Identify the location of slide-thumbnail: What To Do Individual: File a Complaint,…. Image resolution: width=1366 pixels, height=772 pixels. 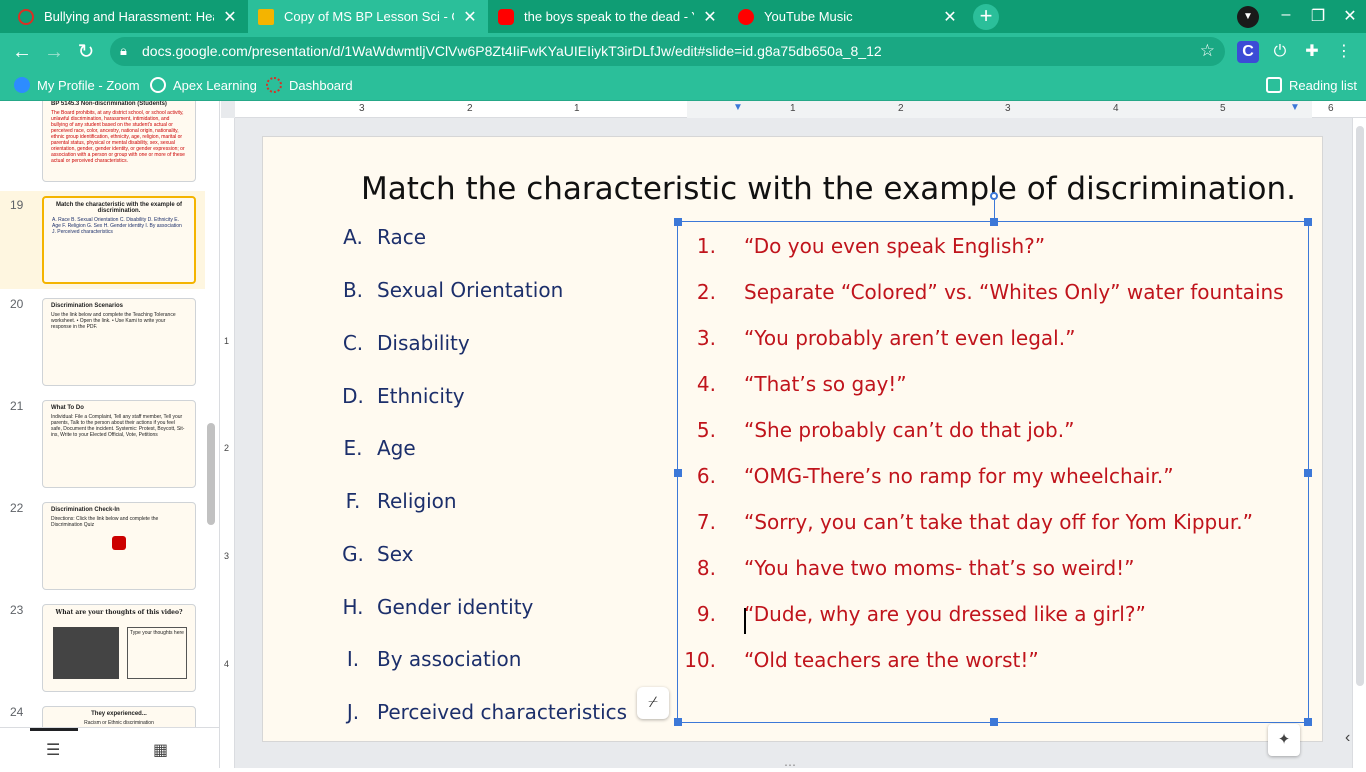
(119, 444).